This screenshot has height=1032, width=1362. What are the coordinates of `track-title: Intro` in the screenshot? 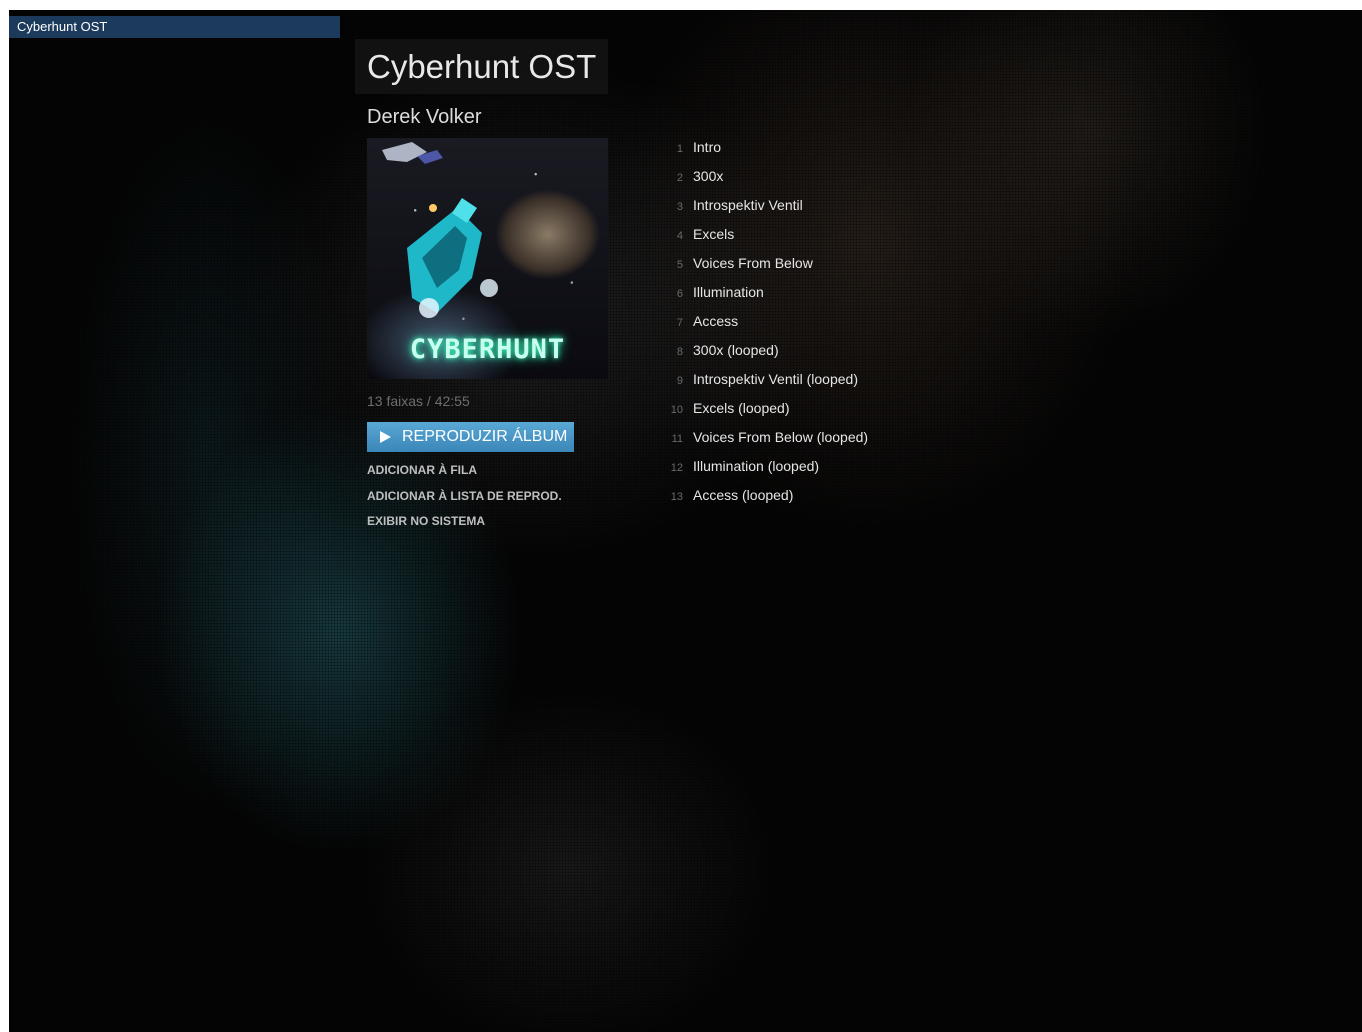 It's located at (707, 147).